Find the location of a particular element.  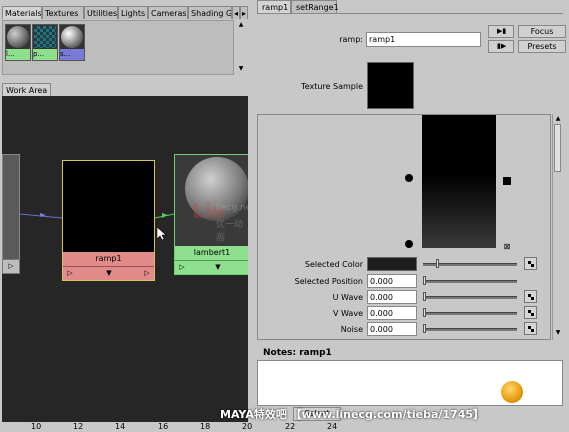

texture-sample-label: Texture Sample is located at coordinates (332, 86).